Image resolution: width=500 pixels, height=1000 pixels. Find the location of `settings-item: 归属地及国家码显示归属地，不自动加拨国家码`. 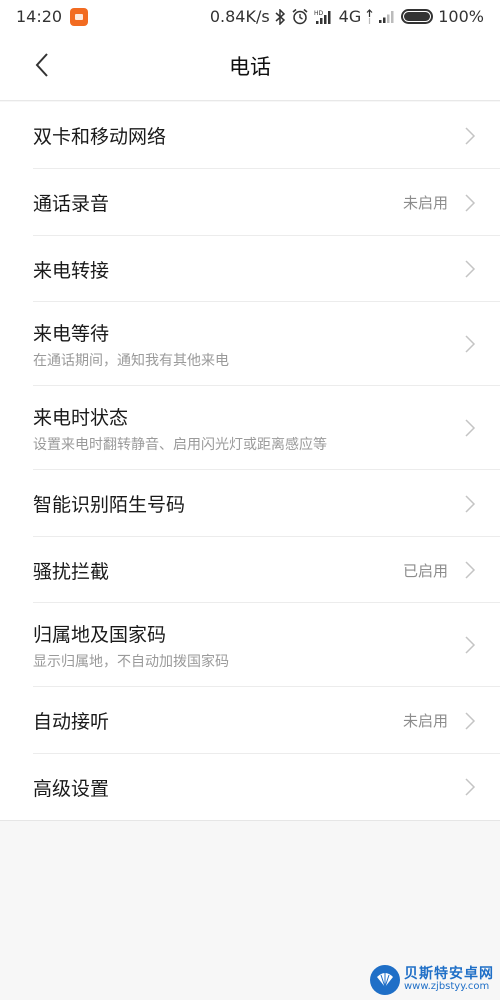

settings-item: 归属地及国家码显示归属地，不自动加拨国家码 is located at coordinates (250, 645).